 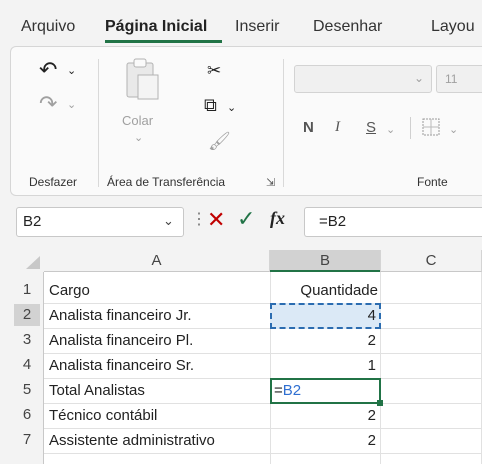 I want to click on paste-button: Colar ⌄, so click(x=141, y=107).